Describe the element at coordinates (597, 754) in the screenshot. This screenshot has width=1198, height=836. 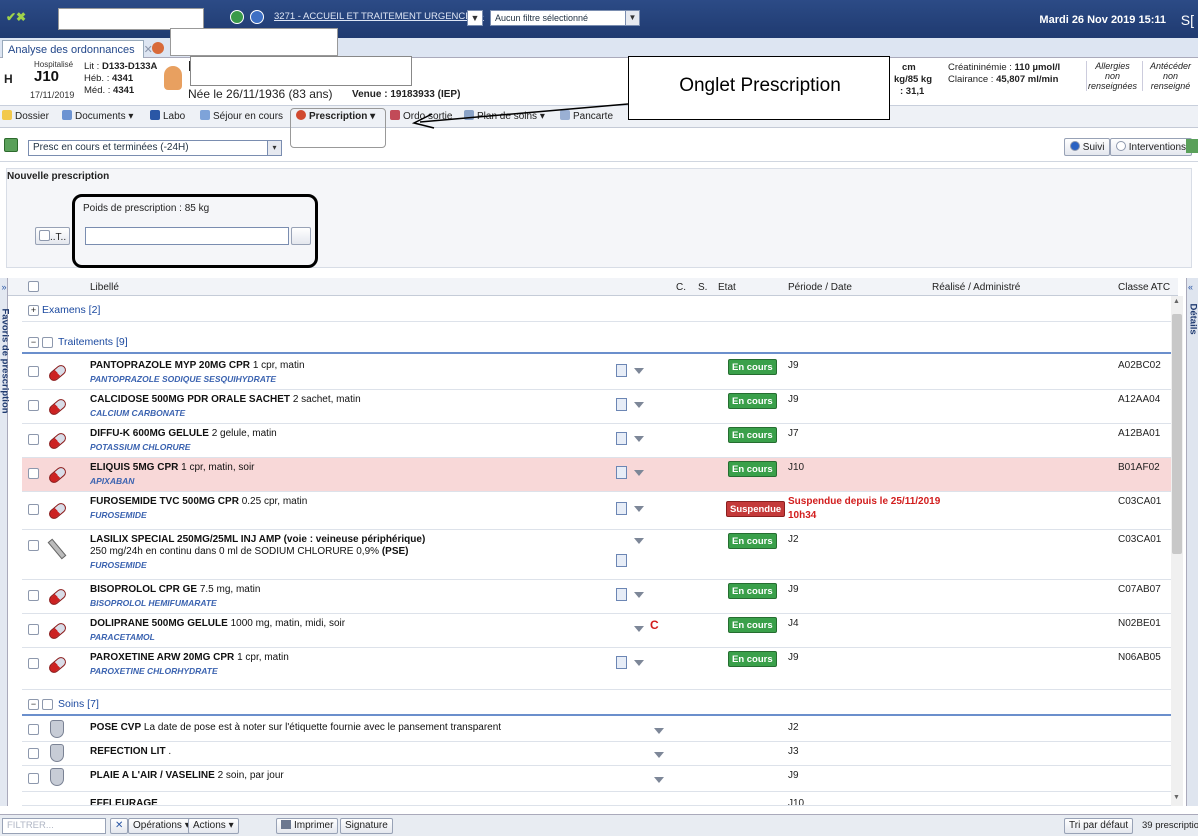
I see `table-row: REFECTION LIT . J3` at that location.